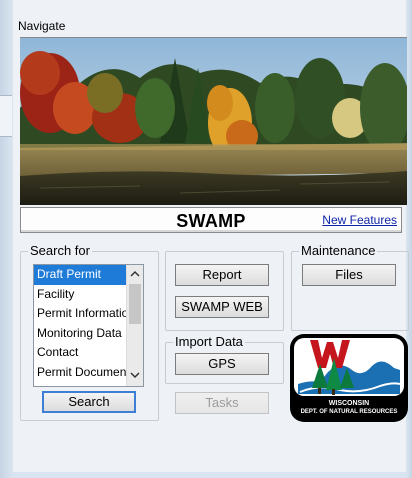  Describe the element at coordinates (222, 364) in the screenshot. I see `gps-button: GPS` at that location.